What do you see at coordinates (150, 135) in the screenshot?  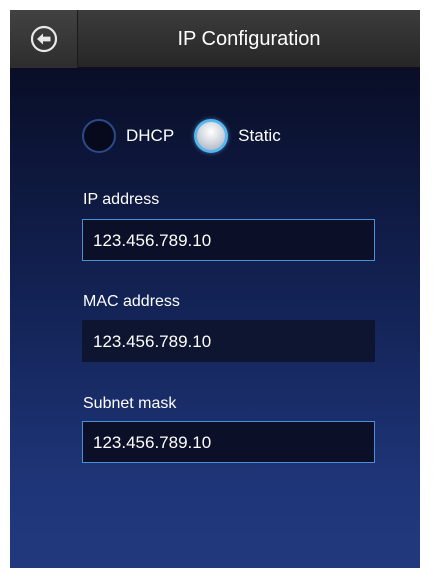 I see `dhcp-radio-label: DHCP` at bounding box center [150, 135].